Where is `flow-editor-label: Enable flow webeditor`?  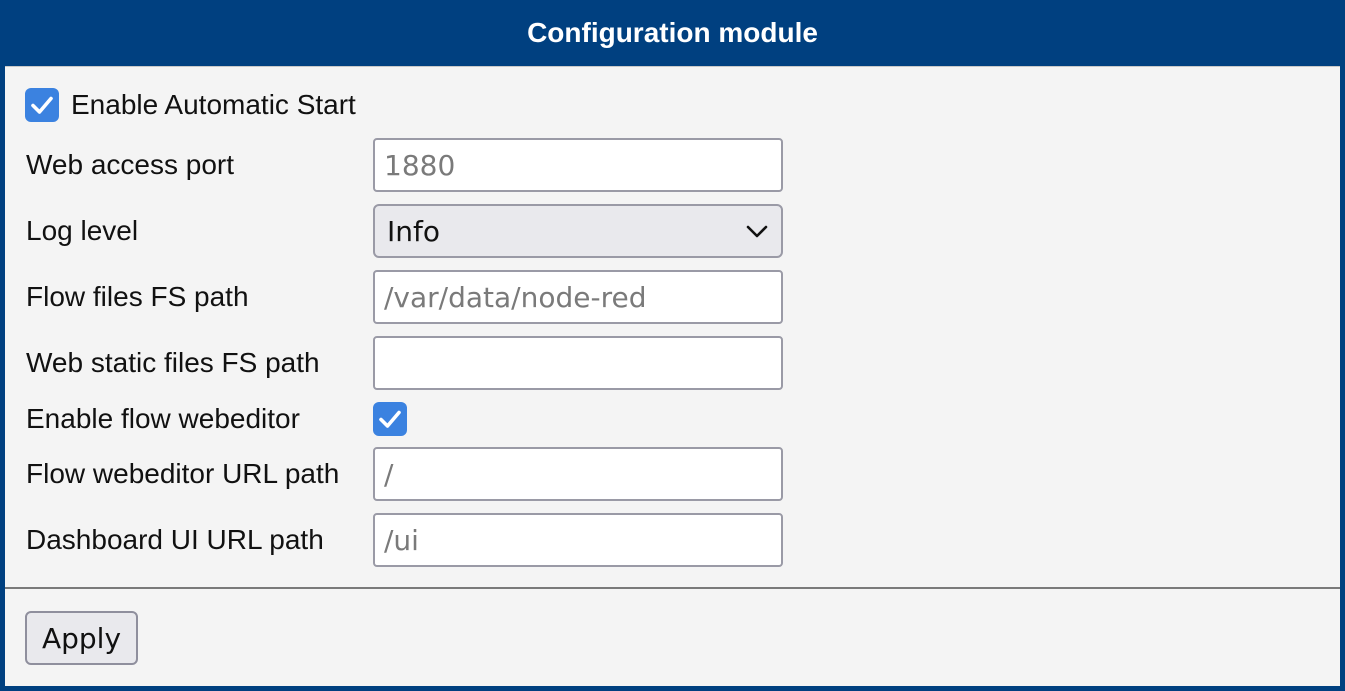 flow-editor-label: Enable flow webeditor is located at coordinates (163, 418).